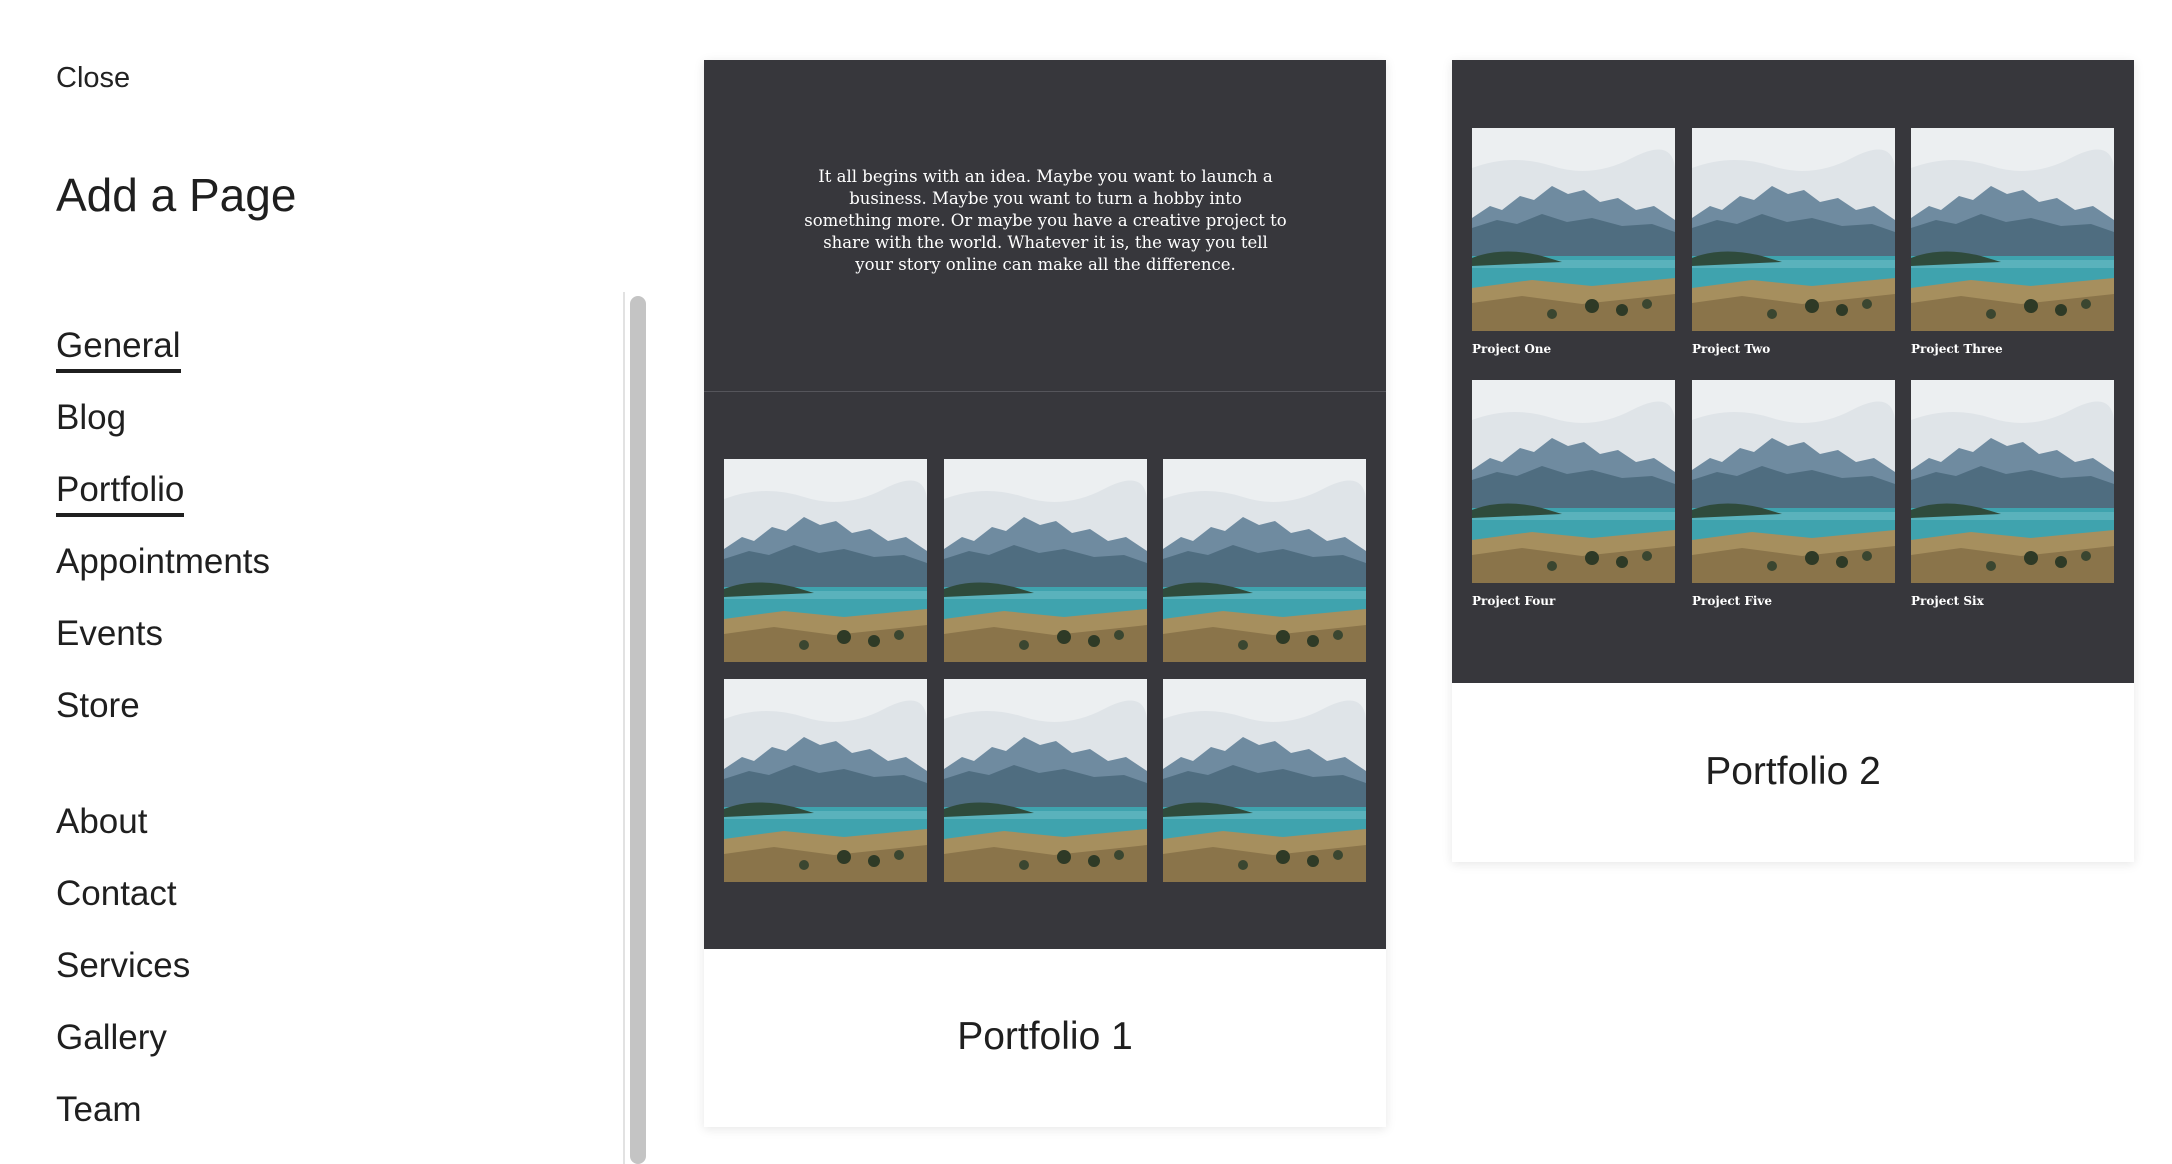 This screenshot has width=2172, height=1164. What do you see at coordinates (1732, 601) in the screenshot?
I see `project-caption: Project Five` at bounding box center [1732, 601].